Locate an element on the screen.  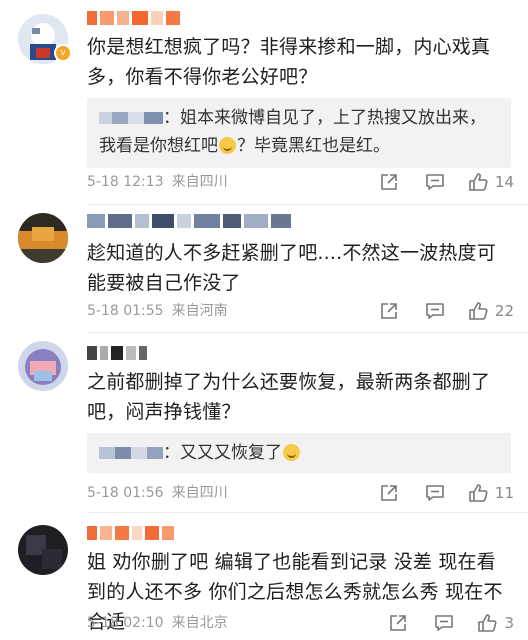
comment-actions: 3 is located at coordinates (451, 623).